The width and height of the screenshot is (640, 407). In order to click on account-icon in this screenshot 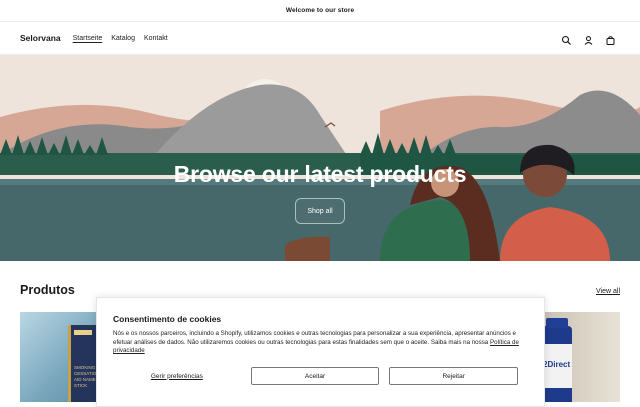, I will do `click(588, 39)`.